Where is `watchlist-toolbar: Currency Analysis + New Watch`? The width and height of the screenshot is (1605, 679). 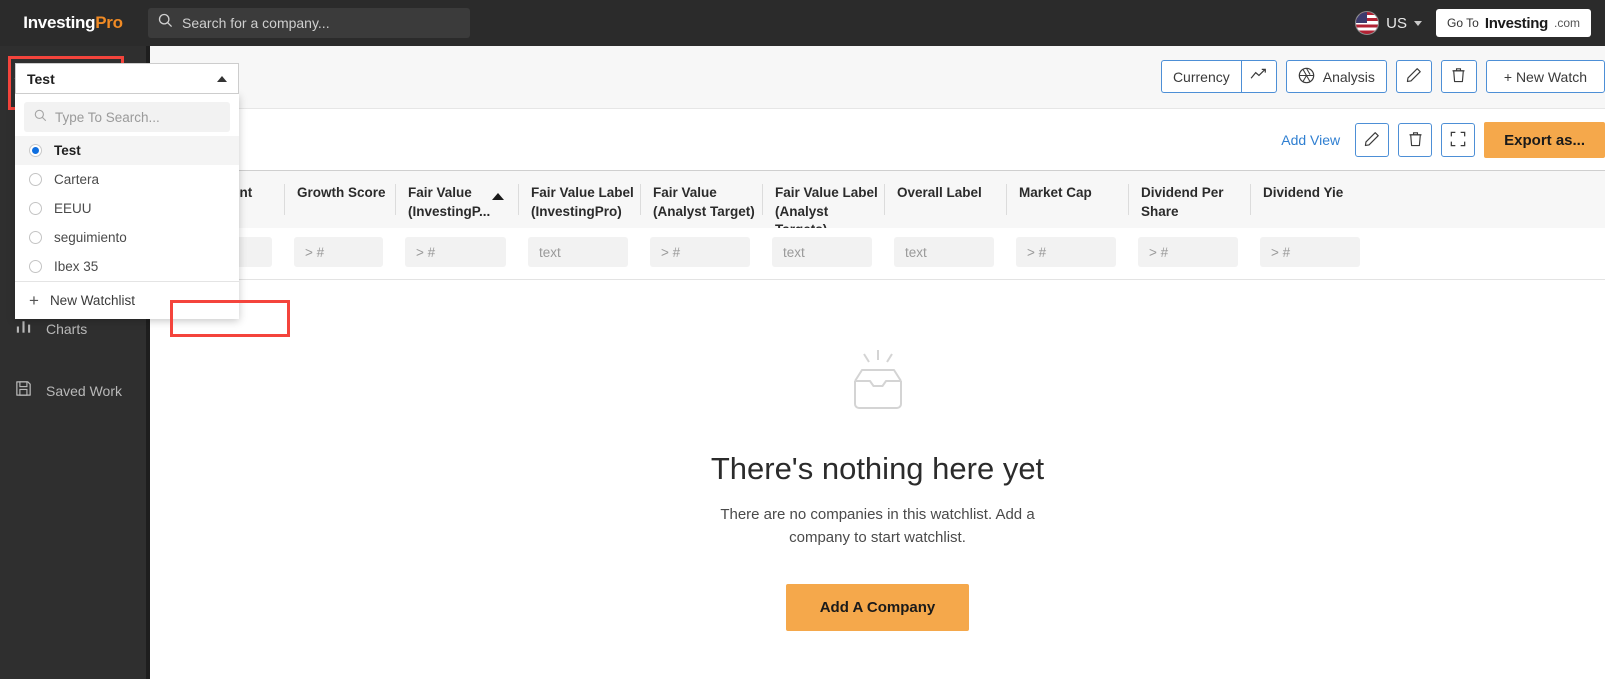
watchlist-toolbar: Currency Analysis + New Watch is located at coordinates (877, 77).